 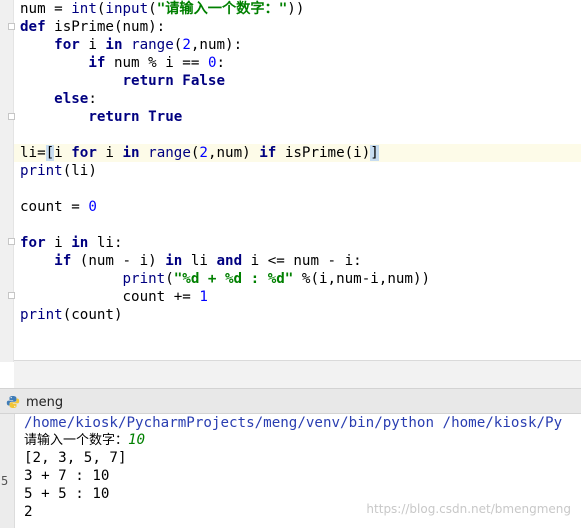 I want to click on code-token: count =, so click(x=54, y=207).